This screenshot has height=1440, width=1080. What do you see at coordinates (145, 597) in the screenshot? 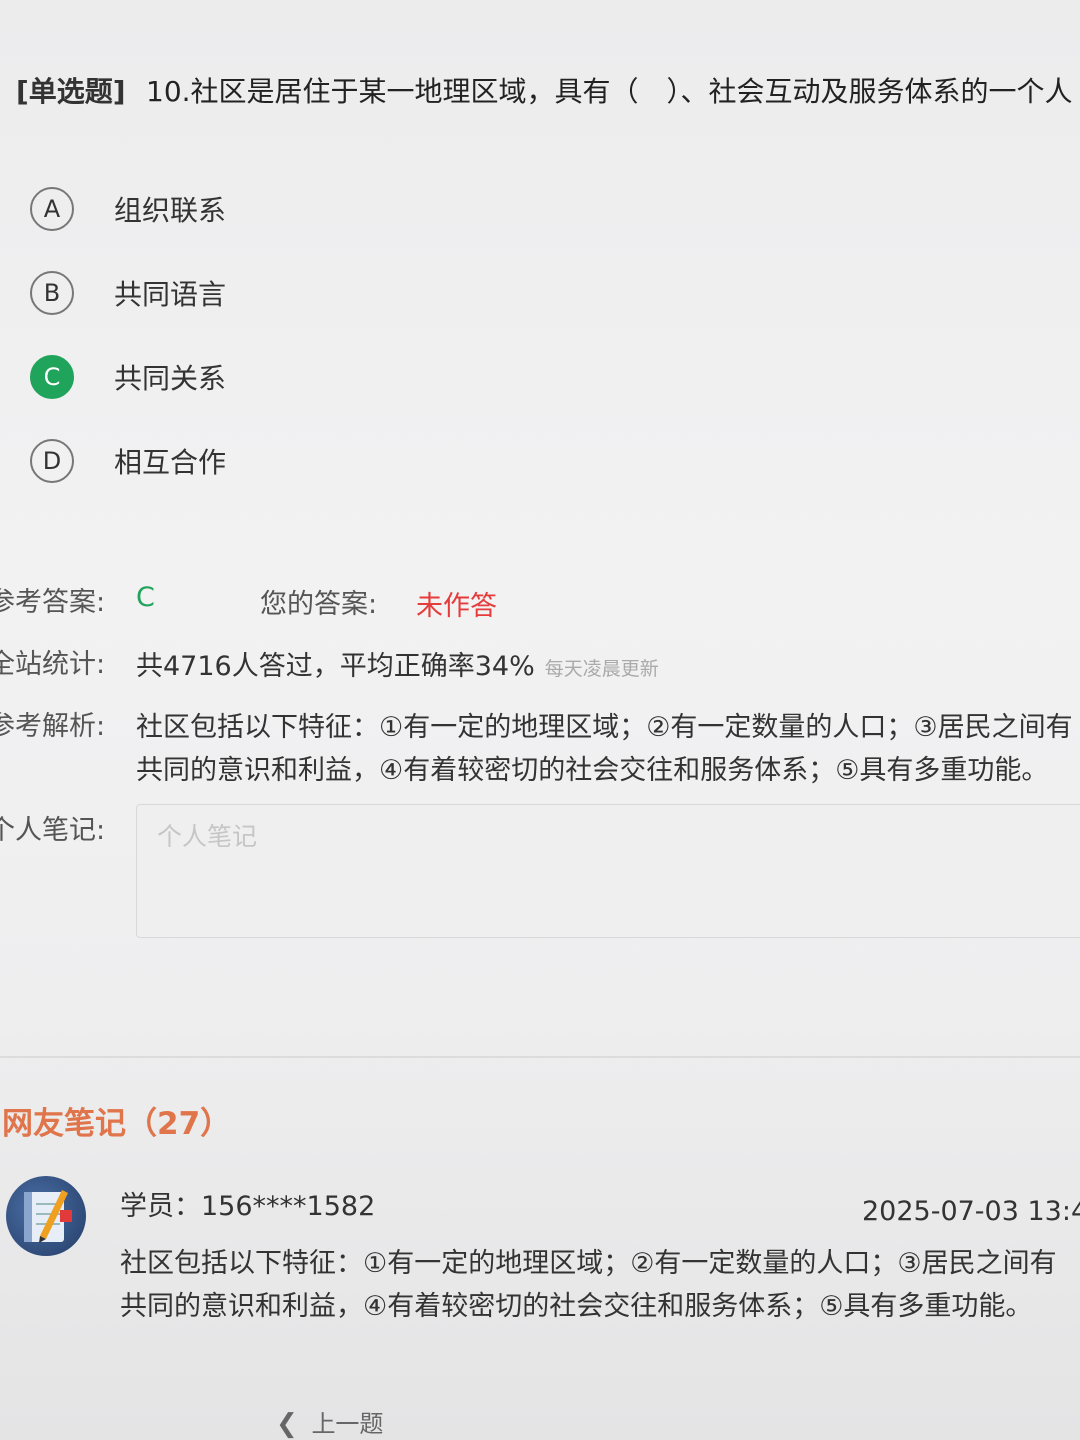
I see `reference-answer-value: C` at bounding box center [145, 597].